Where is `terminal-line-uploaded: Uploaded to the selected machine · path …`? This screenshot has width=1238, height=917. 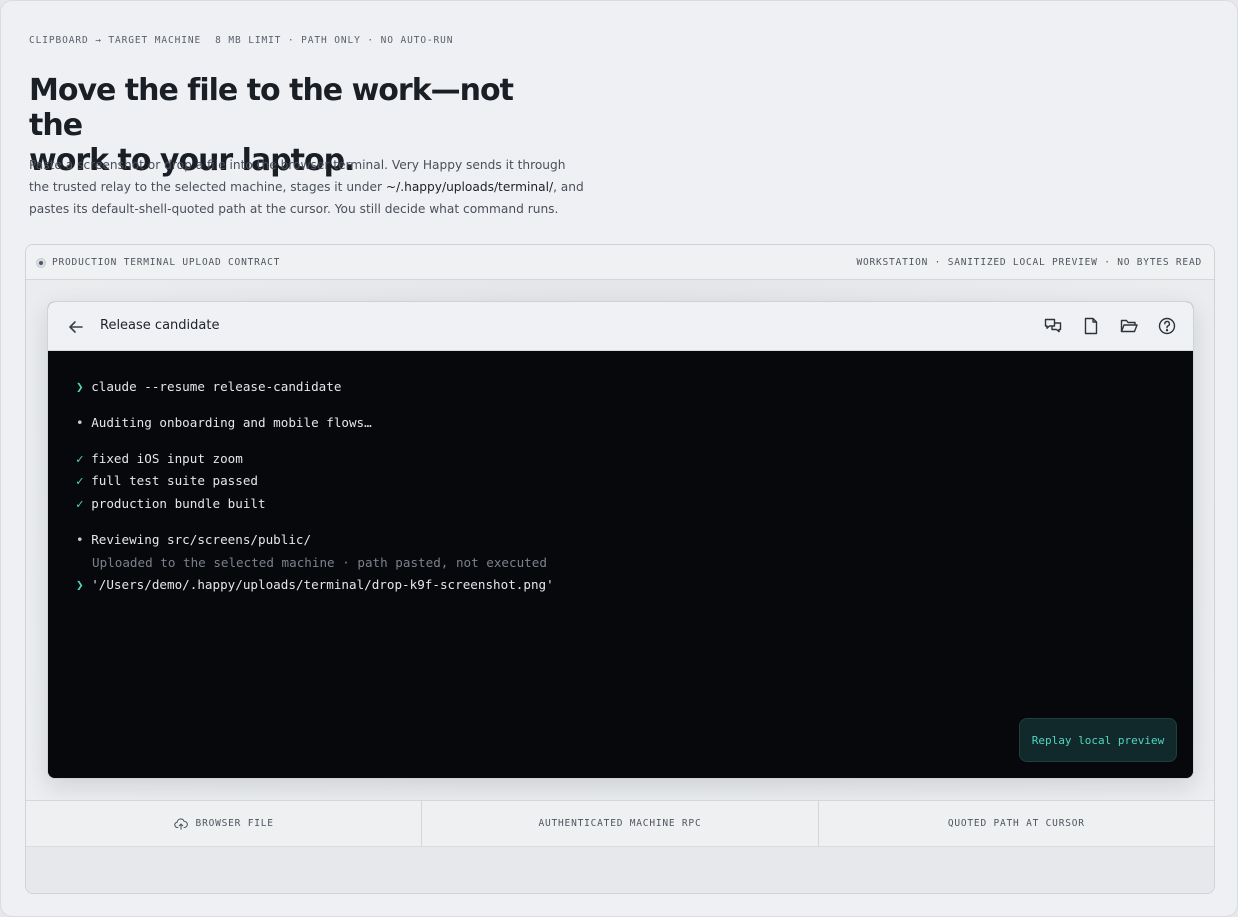 terminal-line-uploaded: Uploaded to the selected machine · path … is located at coordinates (319, 562).